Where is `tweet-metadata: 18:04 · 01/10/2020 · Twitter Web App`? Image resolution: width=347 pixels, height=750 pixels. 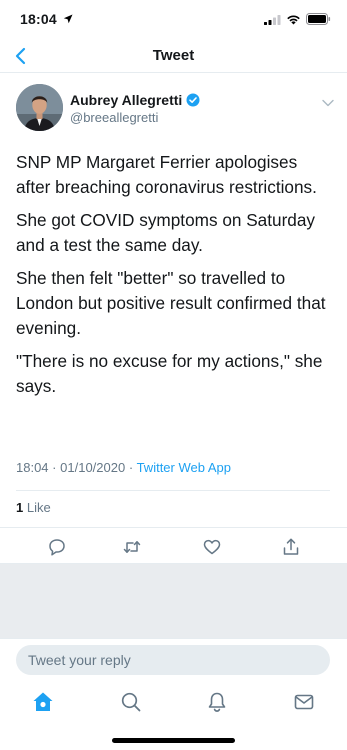 tweet-metadata: 18:04 · 01/10/2020 · Twitter Web App is located at coordinates (123, 467).